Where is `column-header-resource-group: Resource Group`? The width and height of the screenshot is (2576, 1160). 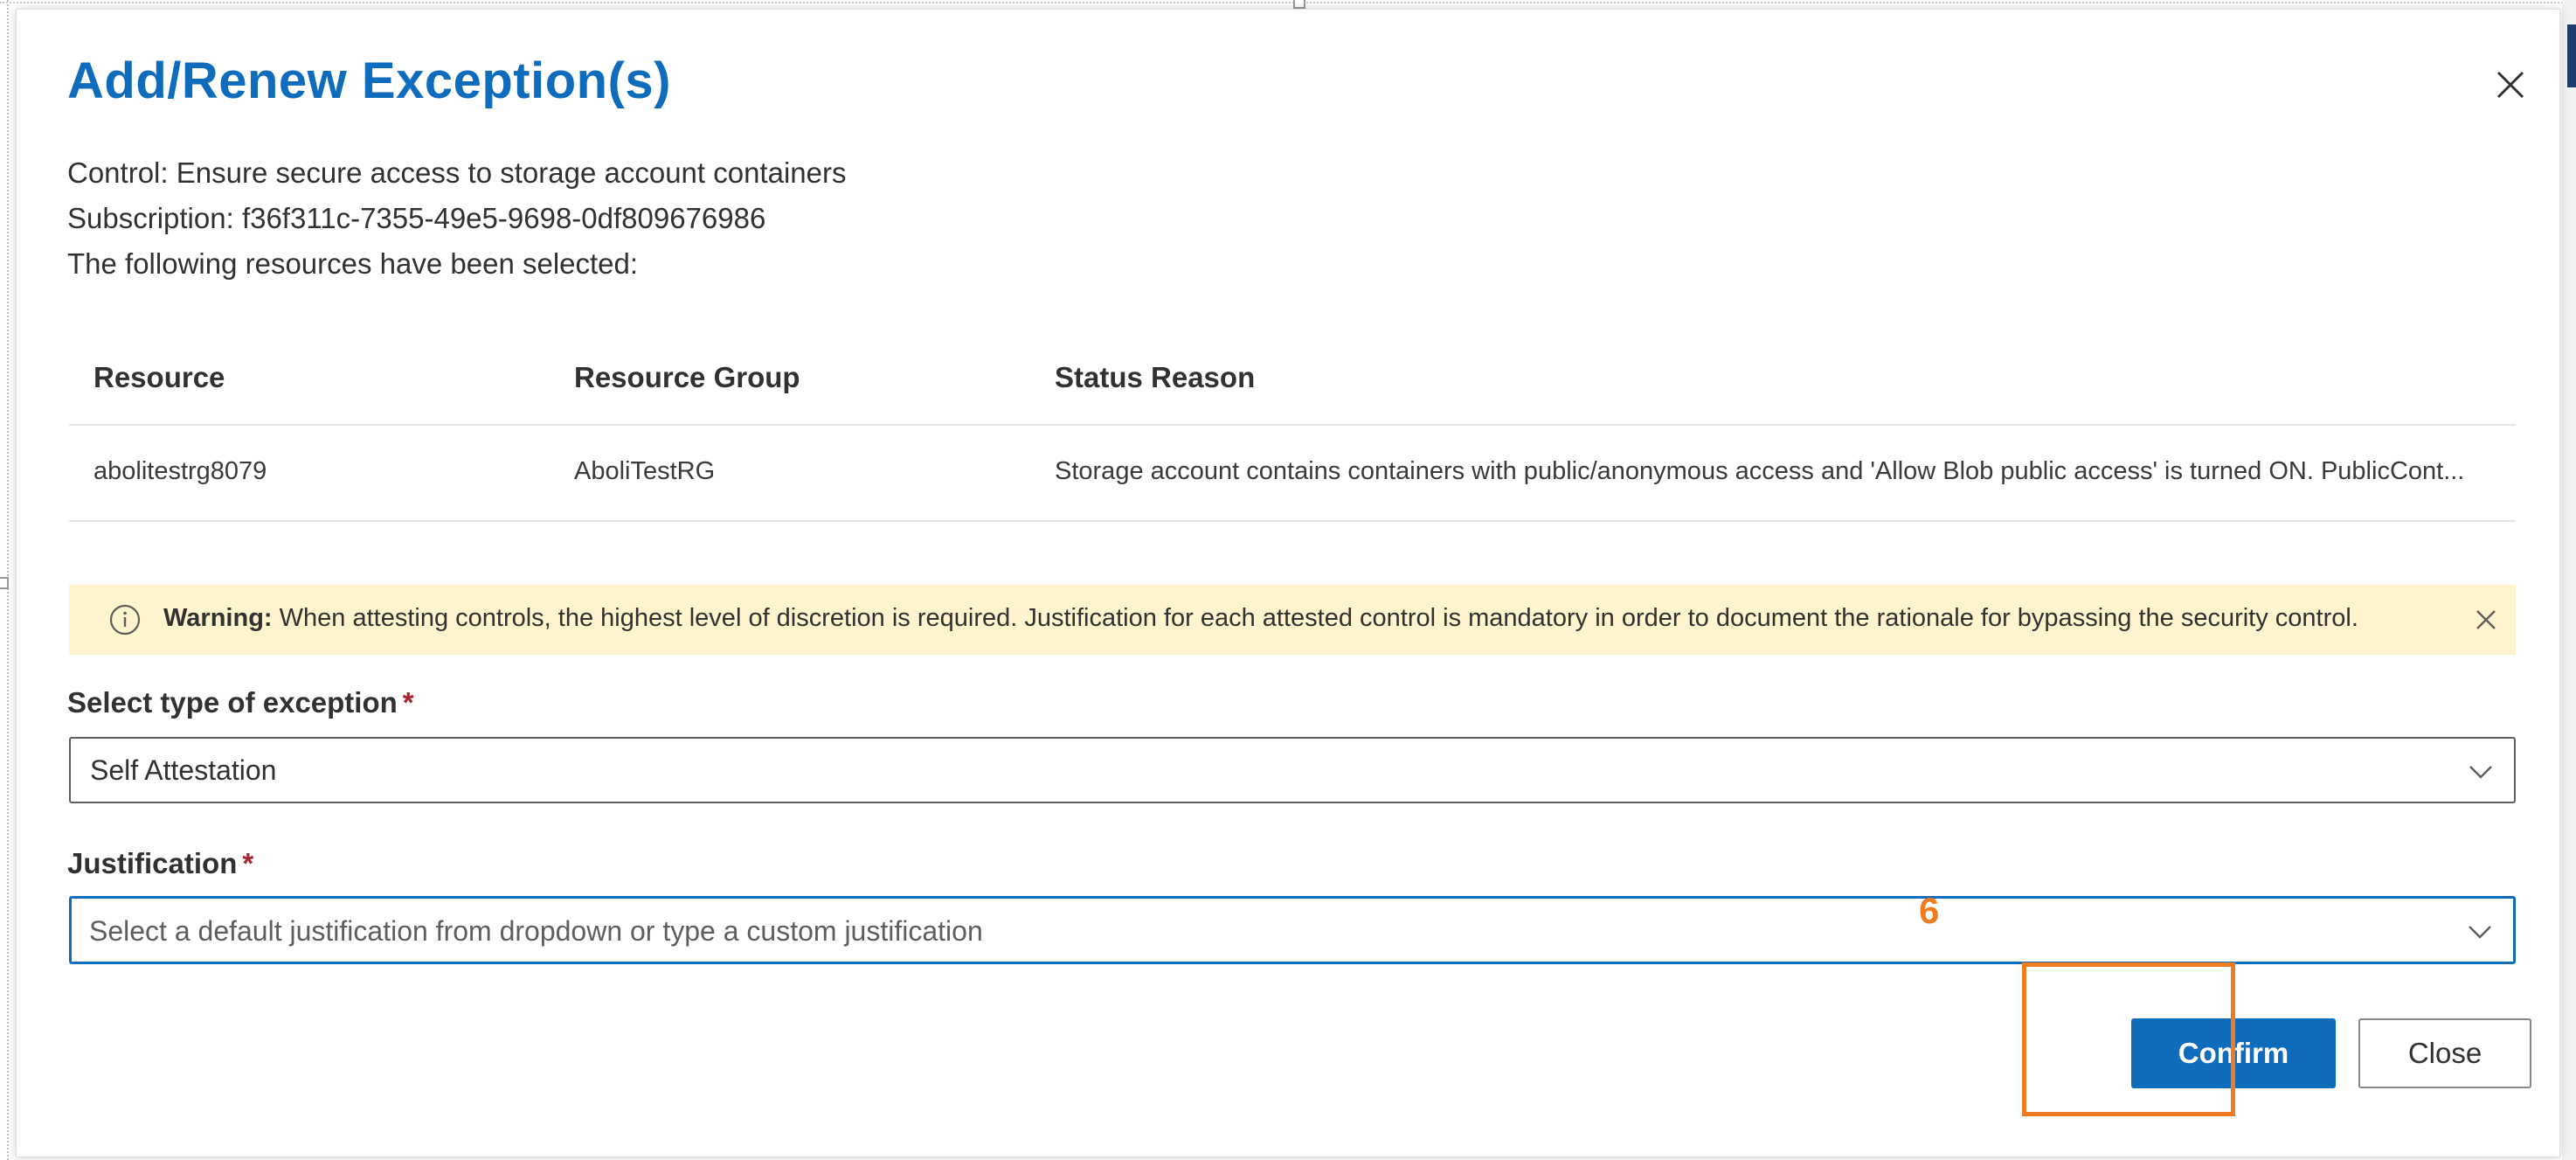 column-header-resource-group: Resource Group is located at coordinates (687, 377).